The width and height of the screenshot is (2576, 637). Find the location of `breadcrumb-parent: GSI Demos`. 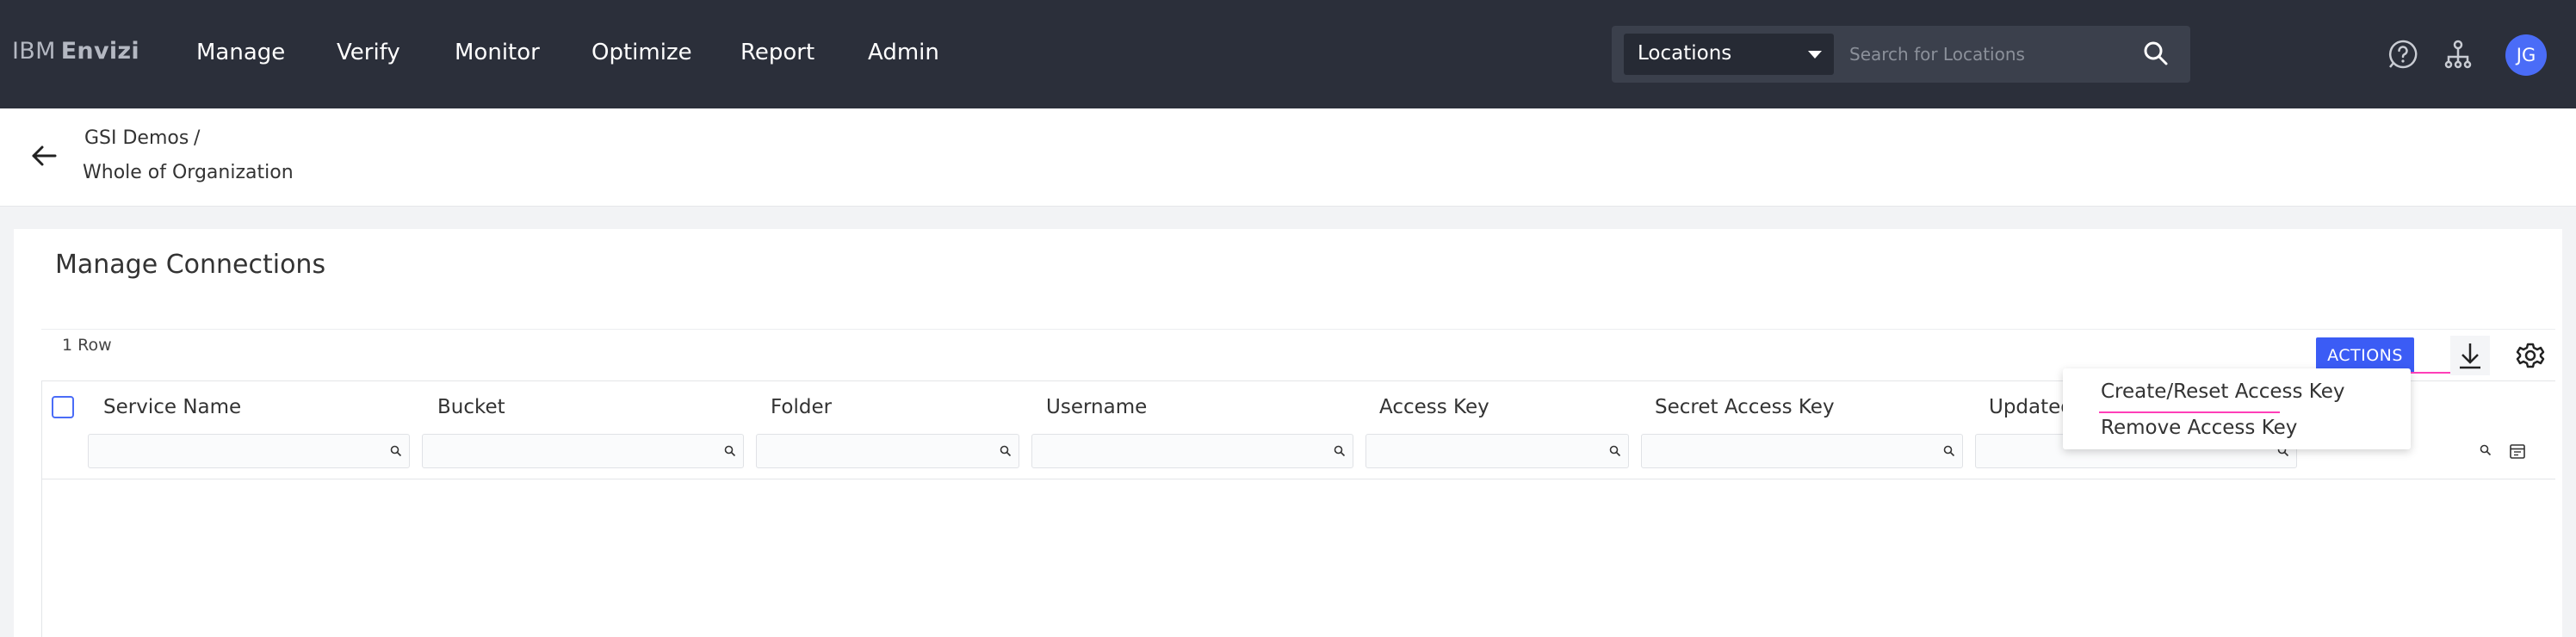

breadcrumb-parent: GSI Demos is located at coordinates (136, 138).